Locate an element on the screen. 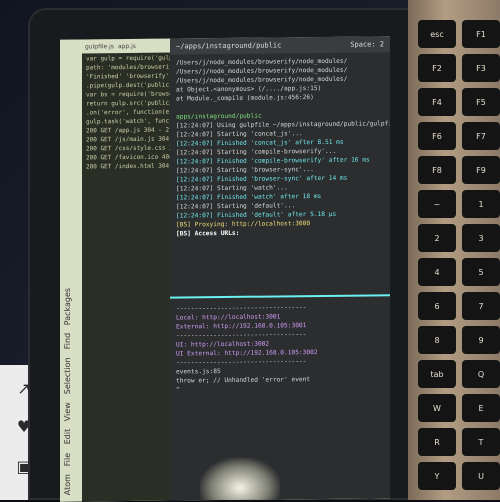 This screenshot has height=502, width=500. keyboard-key: 2 is located at coordinates (437, 238).